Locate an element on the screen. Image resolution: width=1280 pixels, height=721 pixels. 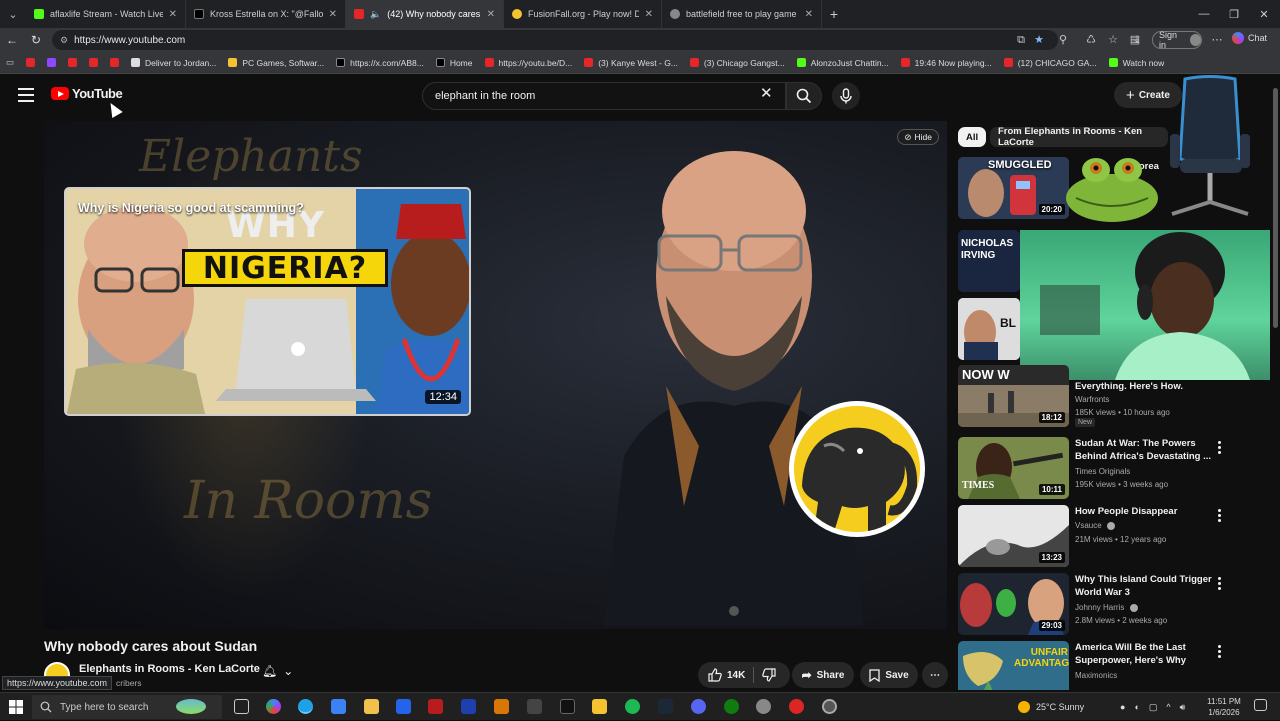
bookmark-star-icon: ★ is located at coordinates (1039, 40).